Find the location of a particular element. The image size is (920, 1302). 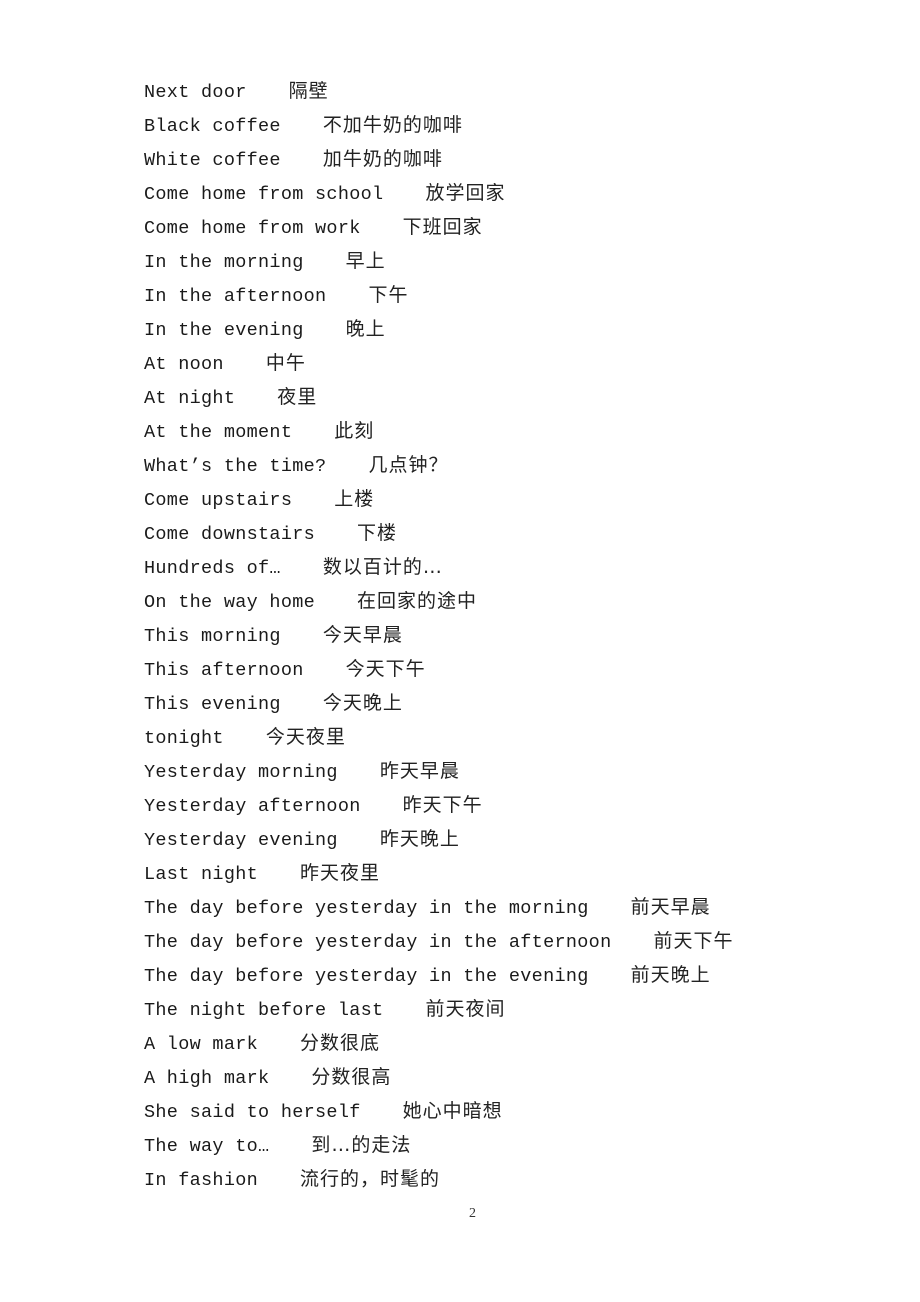

phrase-entry: Yesterday evening 昨天晚上 is located at coordinates (439, 841).